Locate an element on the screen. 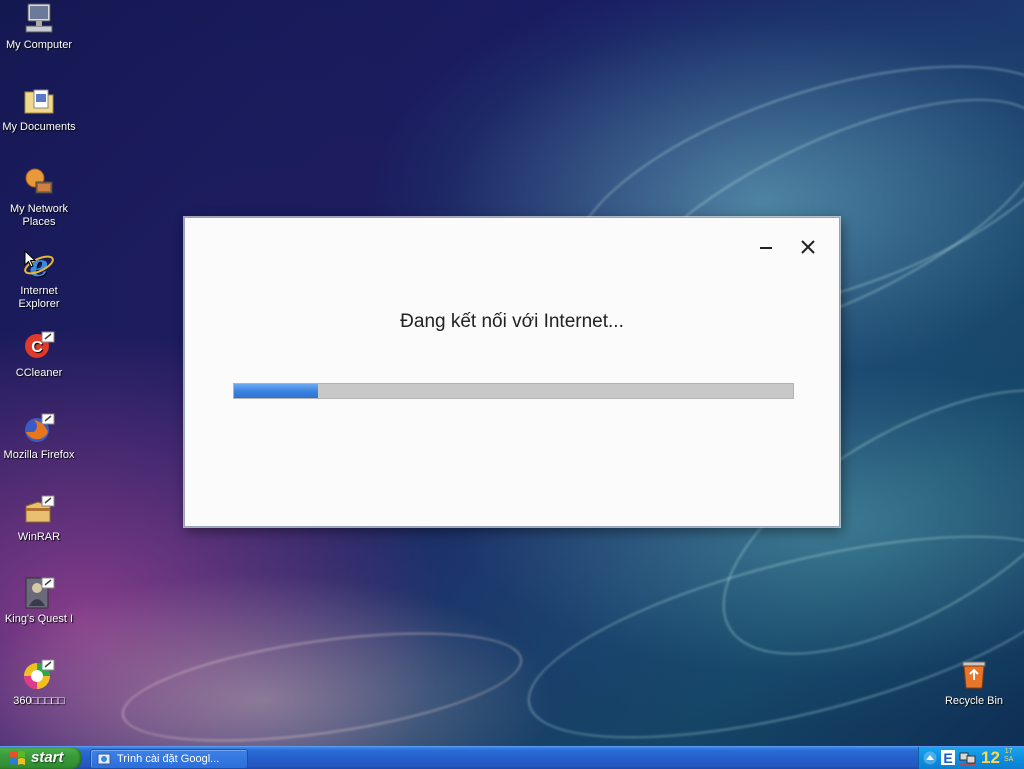 The width and height of the screenshot is (1024, 769). network-places-icon is located at coordinates (39, 181).